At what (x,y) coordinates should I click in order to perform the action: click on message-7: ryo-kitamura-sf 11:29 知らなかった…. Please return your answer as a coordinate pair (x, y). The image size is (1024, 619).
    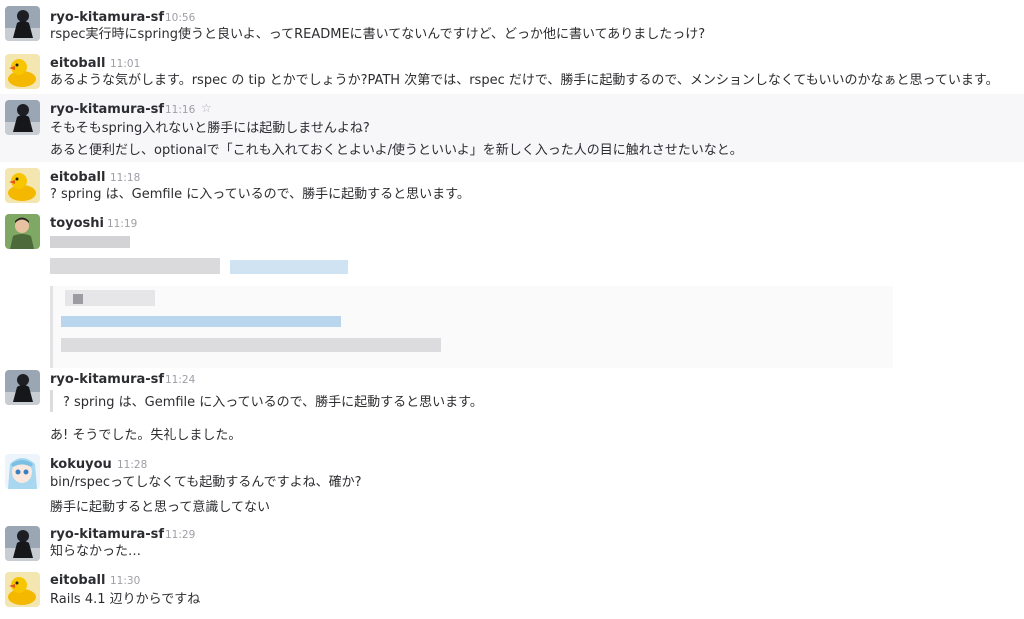
    Looking at the image, I should click on (512, 545).